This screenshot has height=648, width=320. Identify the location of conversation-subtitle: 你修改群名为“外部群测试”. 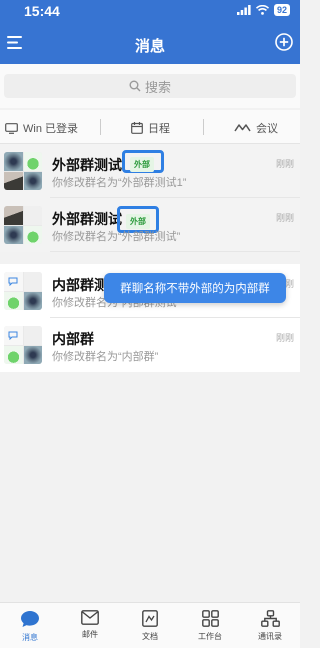
(116, 237).